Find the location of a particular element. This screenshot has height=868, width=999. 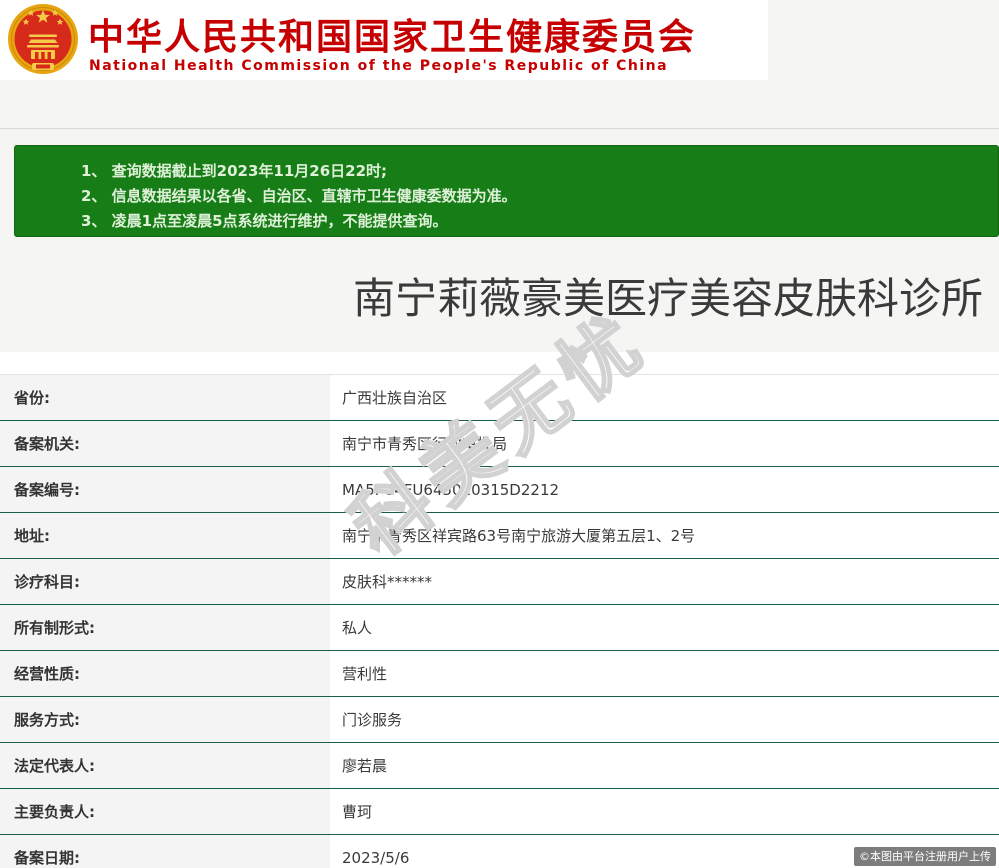

table-row: 省份: 广西壮族自治区 is located at coordinates (499, 398).